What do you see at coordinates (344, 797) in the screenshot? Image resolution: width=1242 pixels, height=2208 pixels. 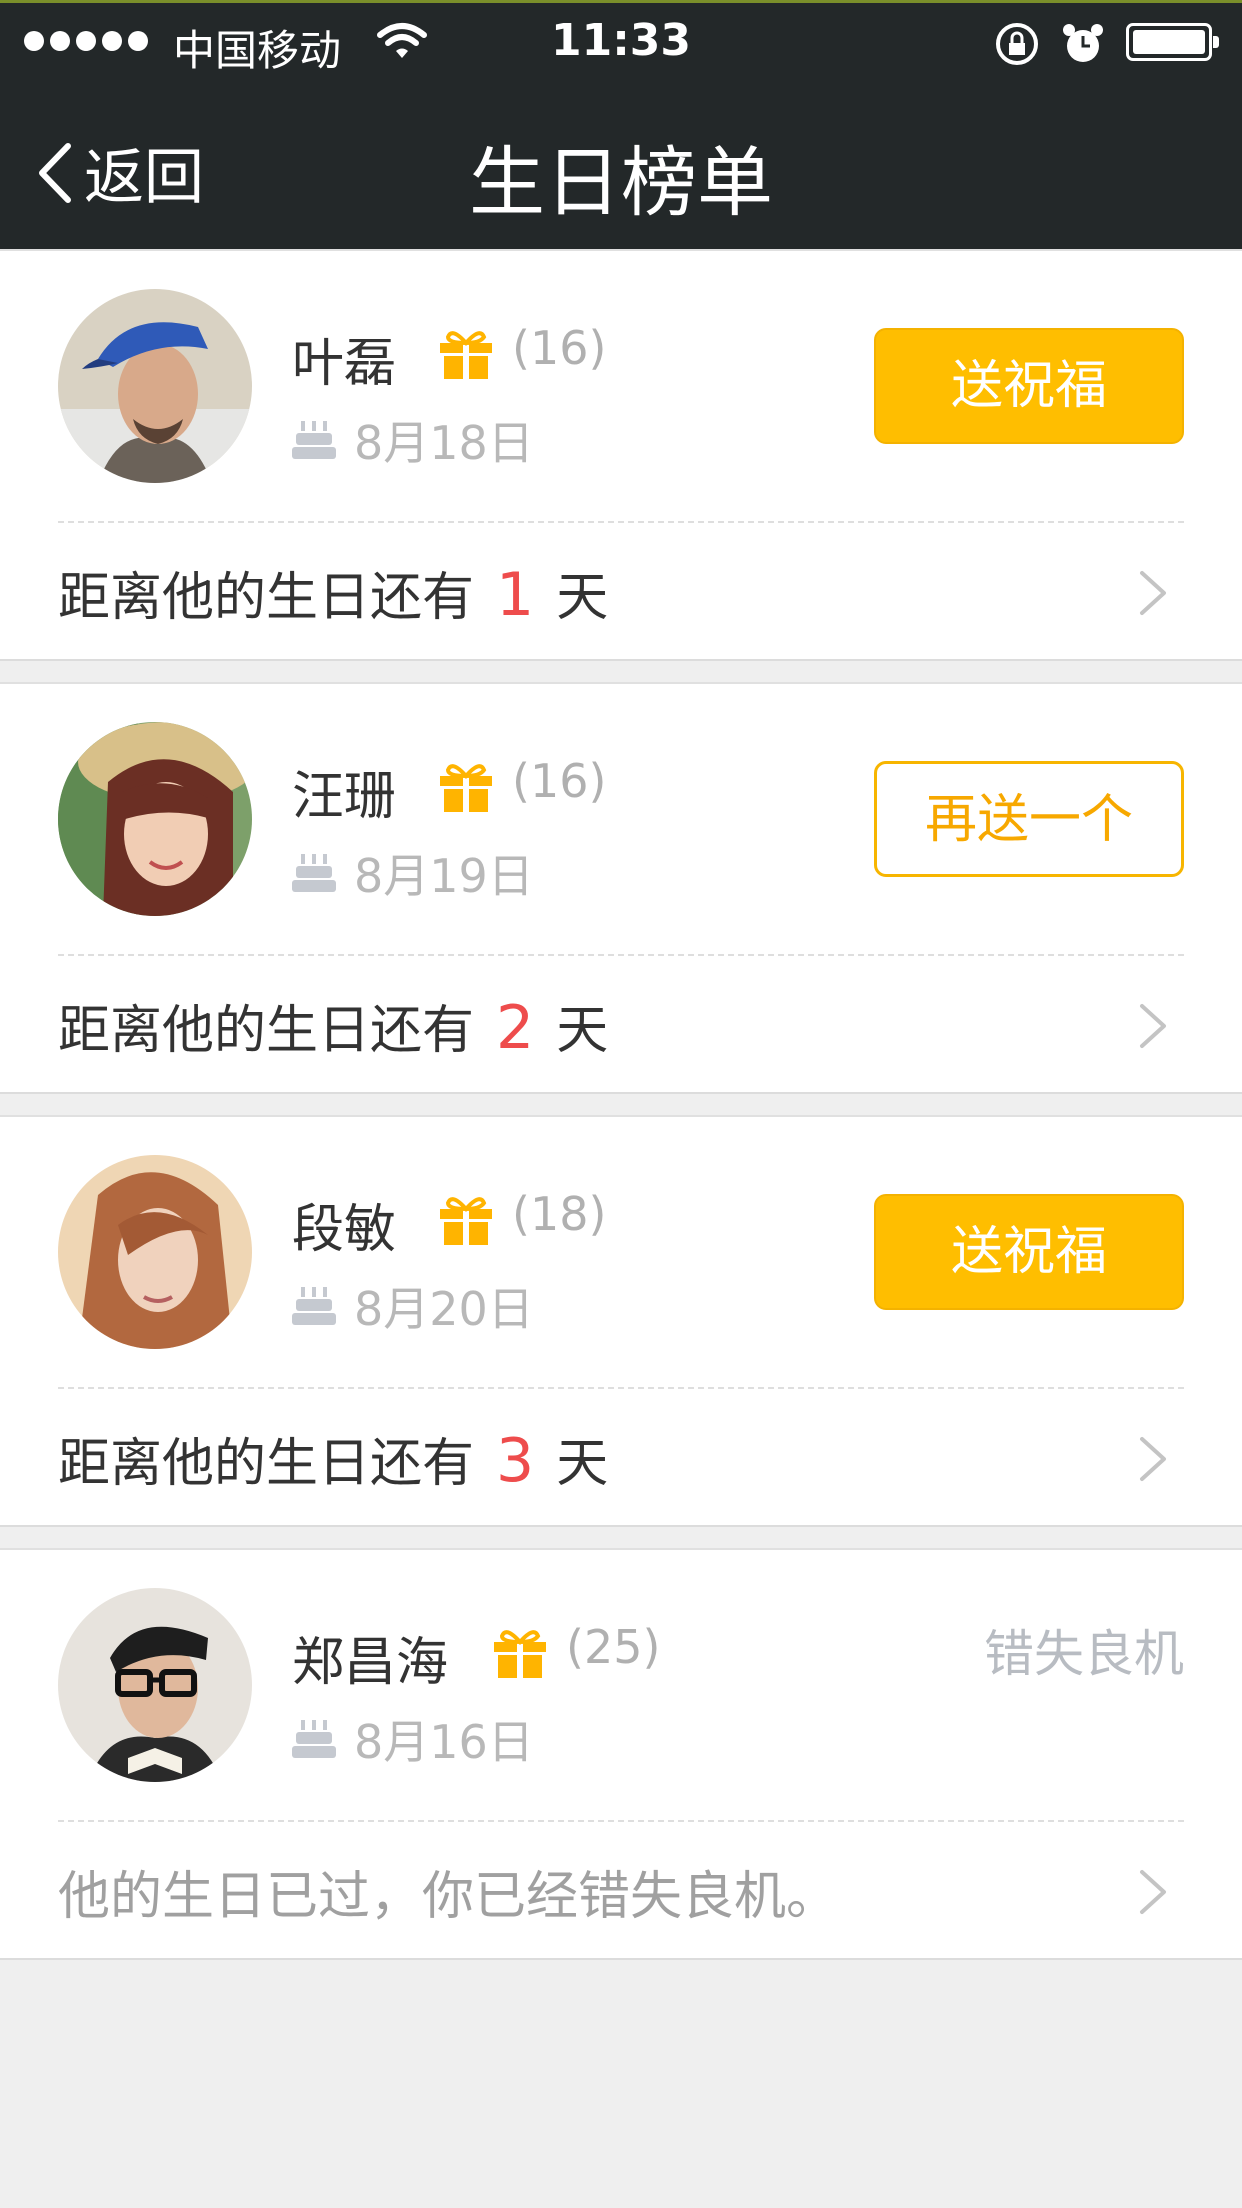 I see `person-name: 汪珊` at bounding box center [344, 797].